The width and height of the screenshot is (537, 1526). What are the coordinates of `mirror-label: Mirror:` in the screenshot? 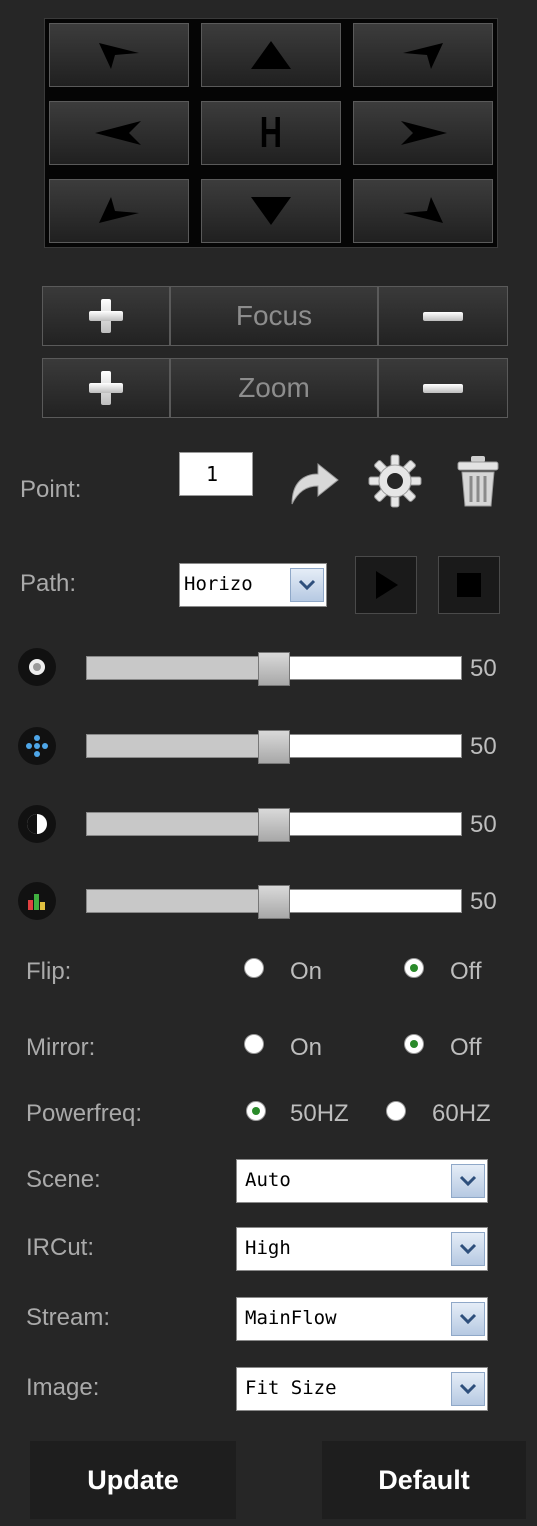 It's located at (61, 1047).